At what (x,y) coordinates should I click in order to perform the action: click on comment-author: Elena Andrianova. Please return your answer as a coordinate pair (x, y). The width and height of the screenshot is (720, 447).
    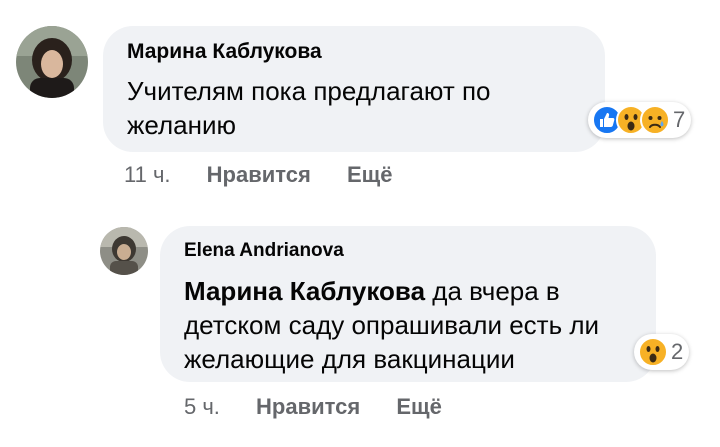
    Looking at the image, I should click on (264, 251).